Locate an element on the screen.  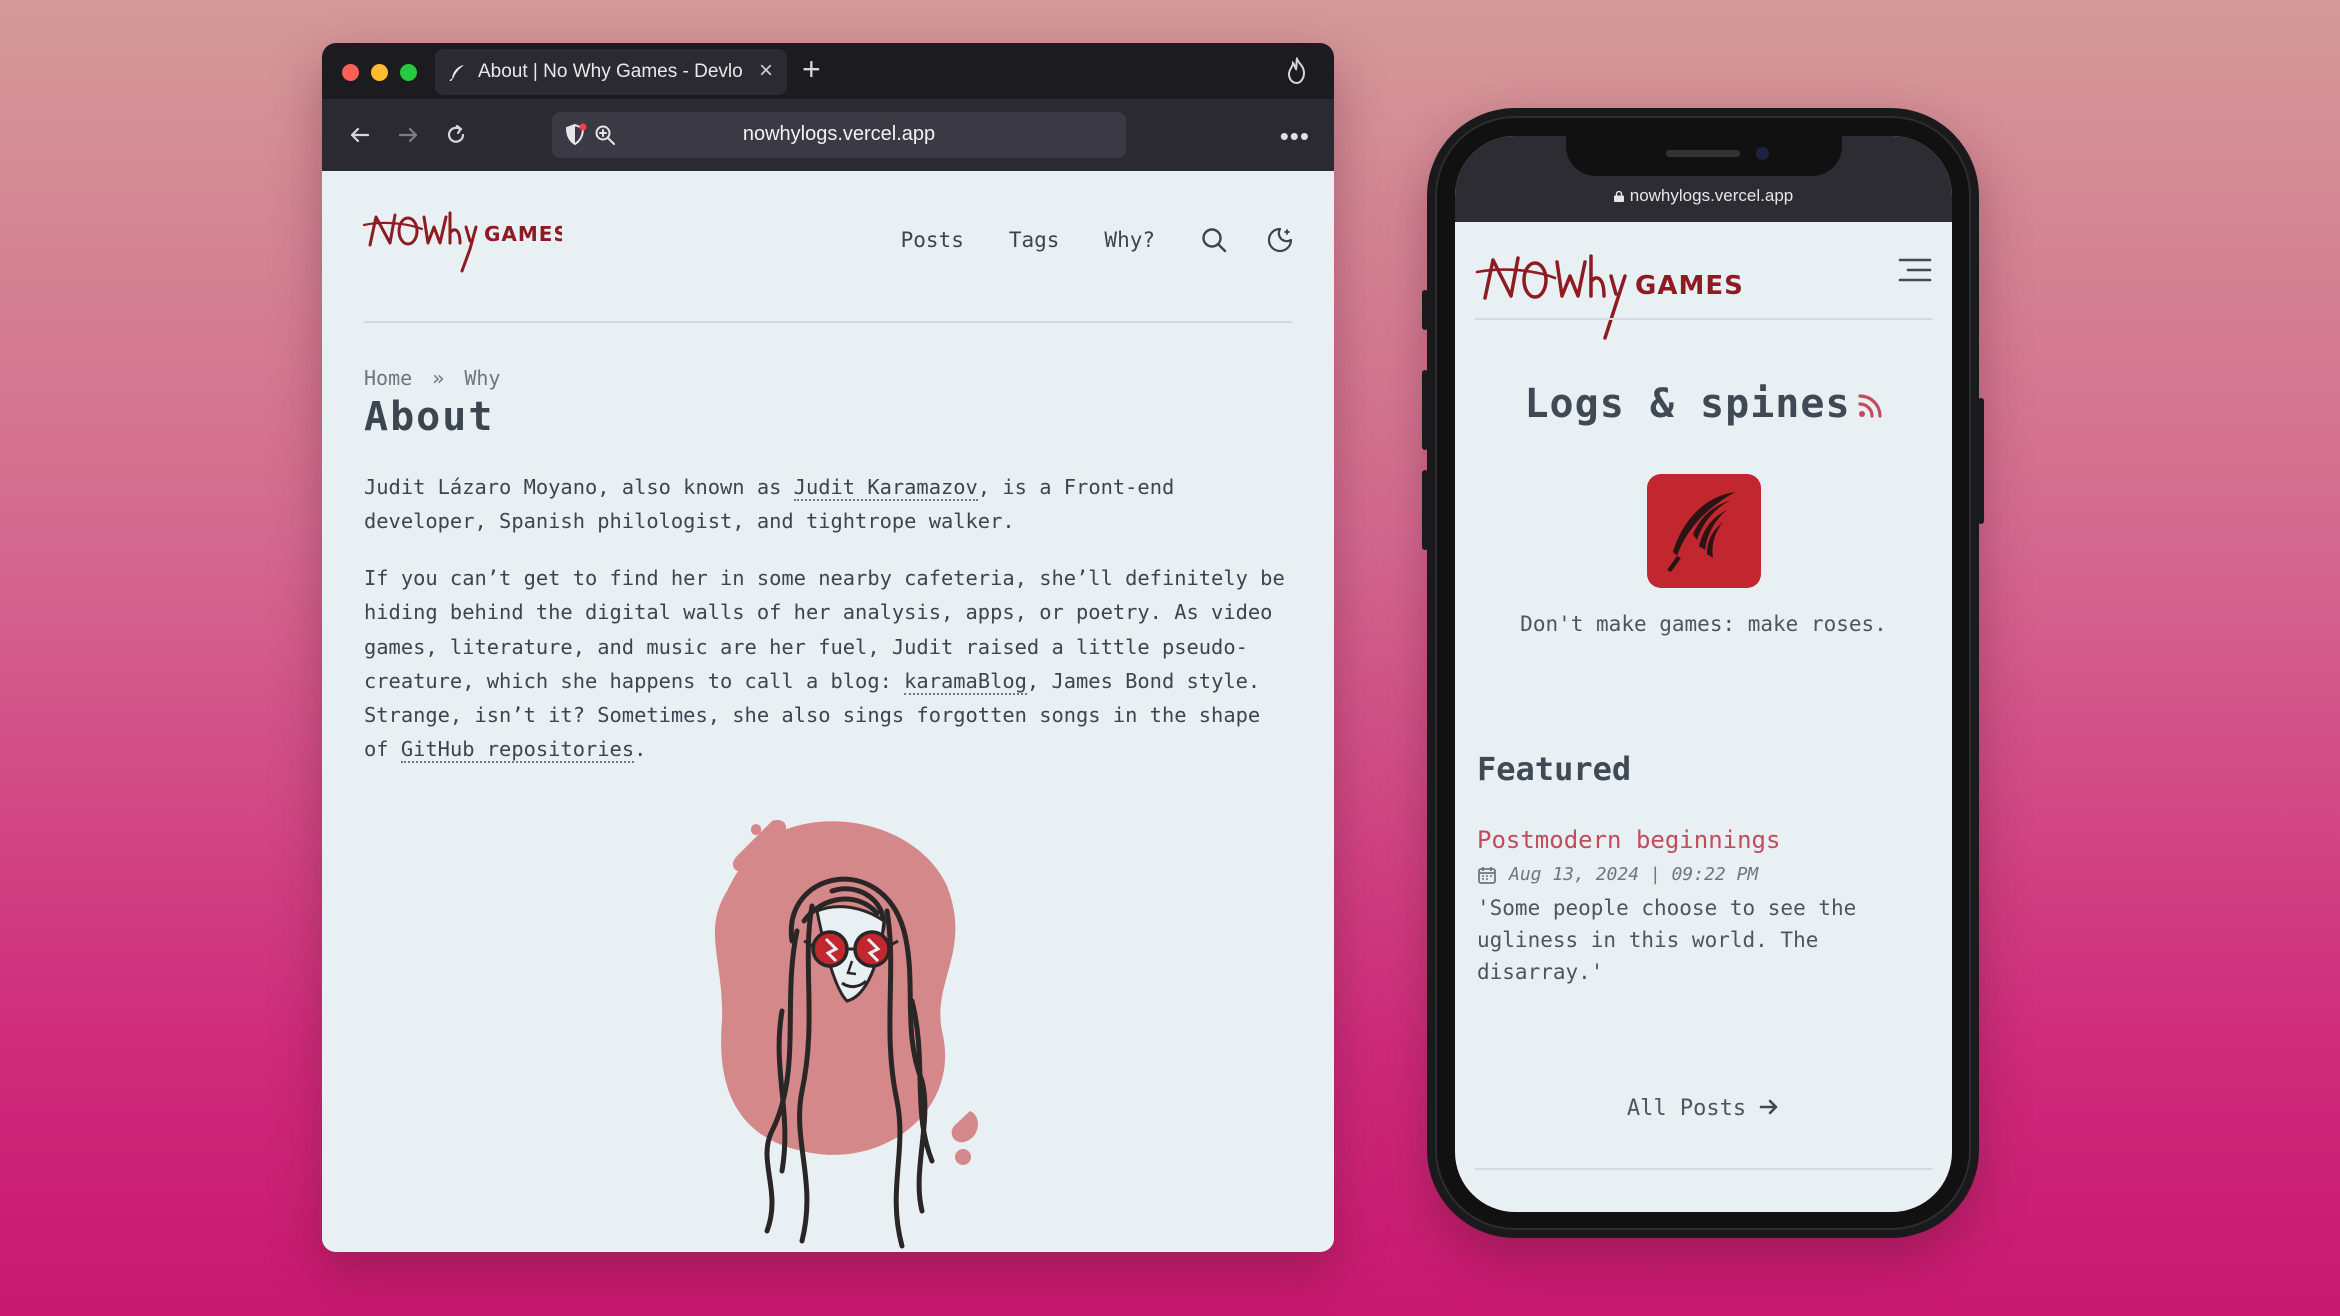
karamablog-link: karamaBlog is located at coordinates (965, 681).